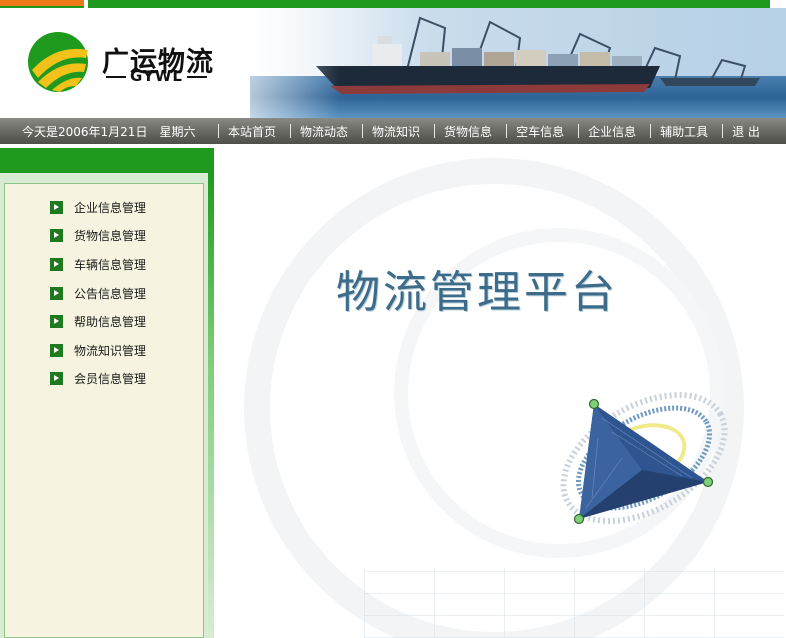 This screenshot has width=786, height=638. What do you see at coordinates (110, 207) in the screenshot?
I see `sidebar-item-label: 企业信息管理` at bounding box center [110, 207].